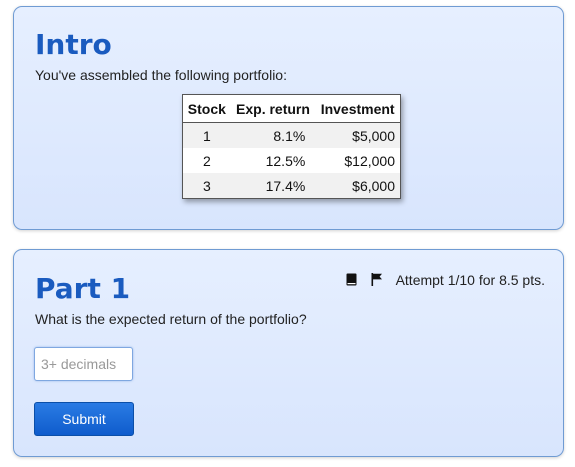 The height and width of the screenshot is (467, 575). Describe the element at coordinates (273, 185) in the screenshot. I see `cell-exp-return: 17.4%` at that location.